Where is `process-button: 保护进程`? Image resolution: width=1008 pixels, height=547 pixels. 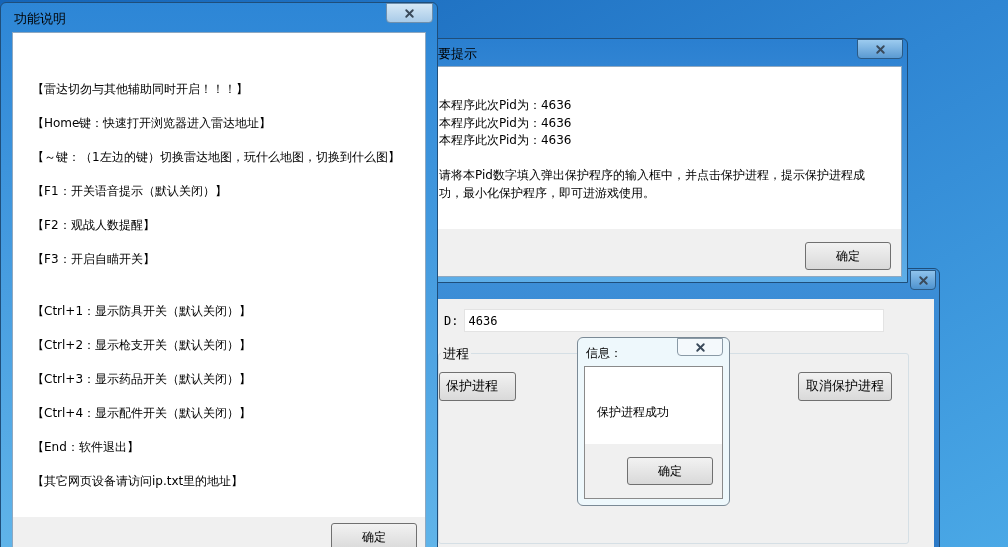
process-button: 保护进程 is located at coordinates (477, 386).